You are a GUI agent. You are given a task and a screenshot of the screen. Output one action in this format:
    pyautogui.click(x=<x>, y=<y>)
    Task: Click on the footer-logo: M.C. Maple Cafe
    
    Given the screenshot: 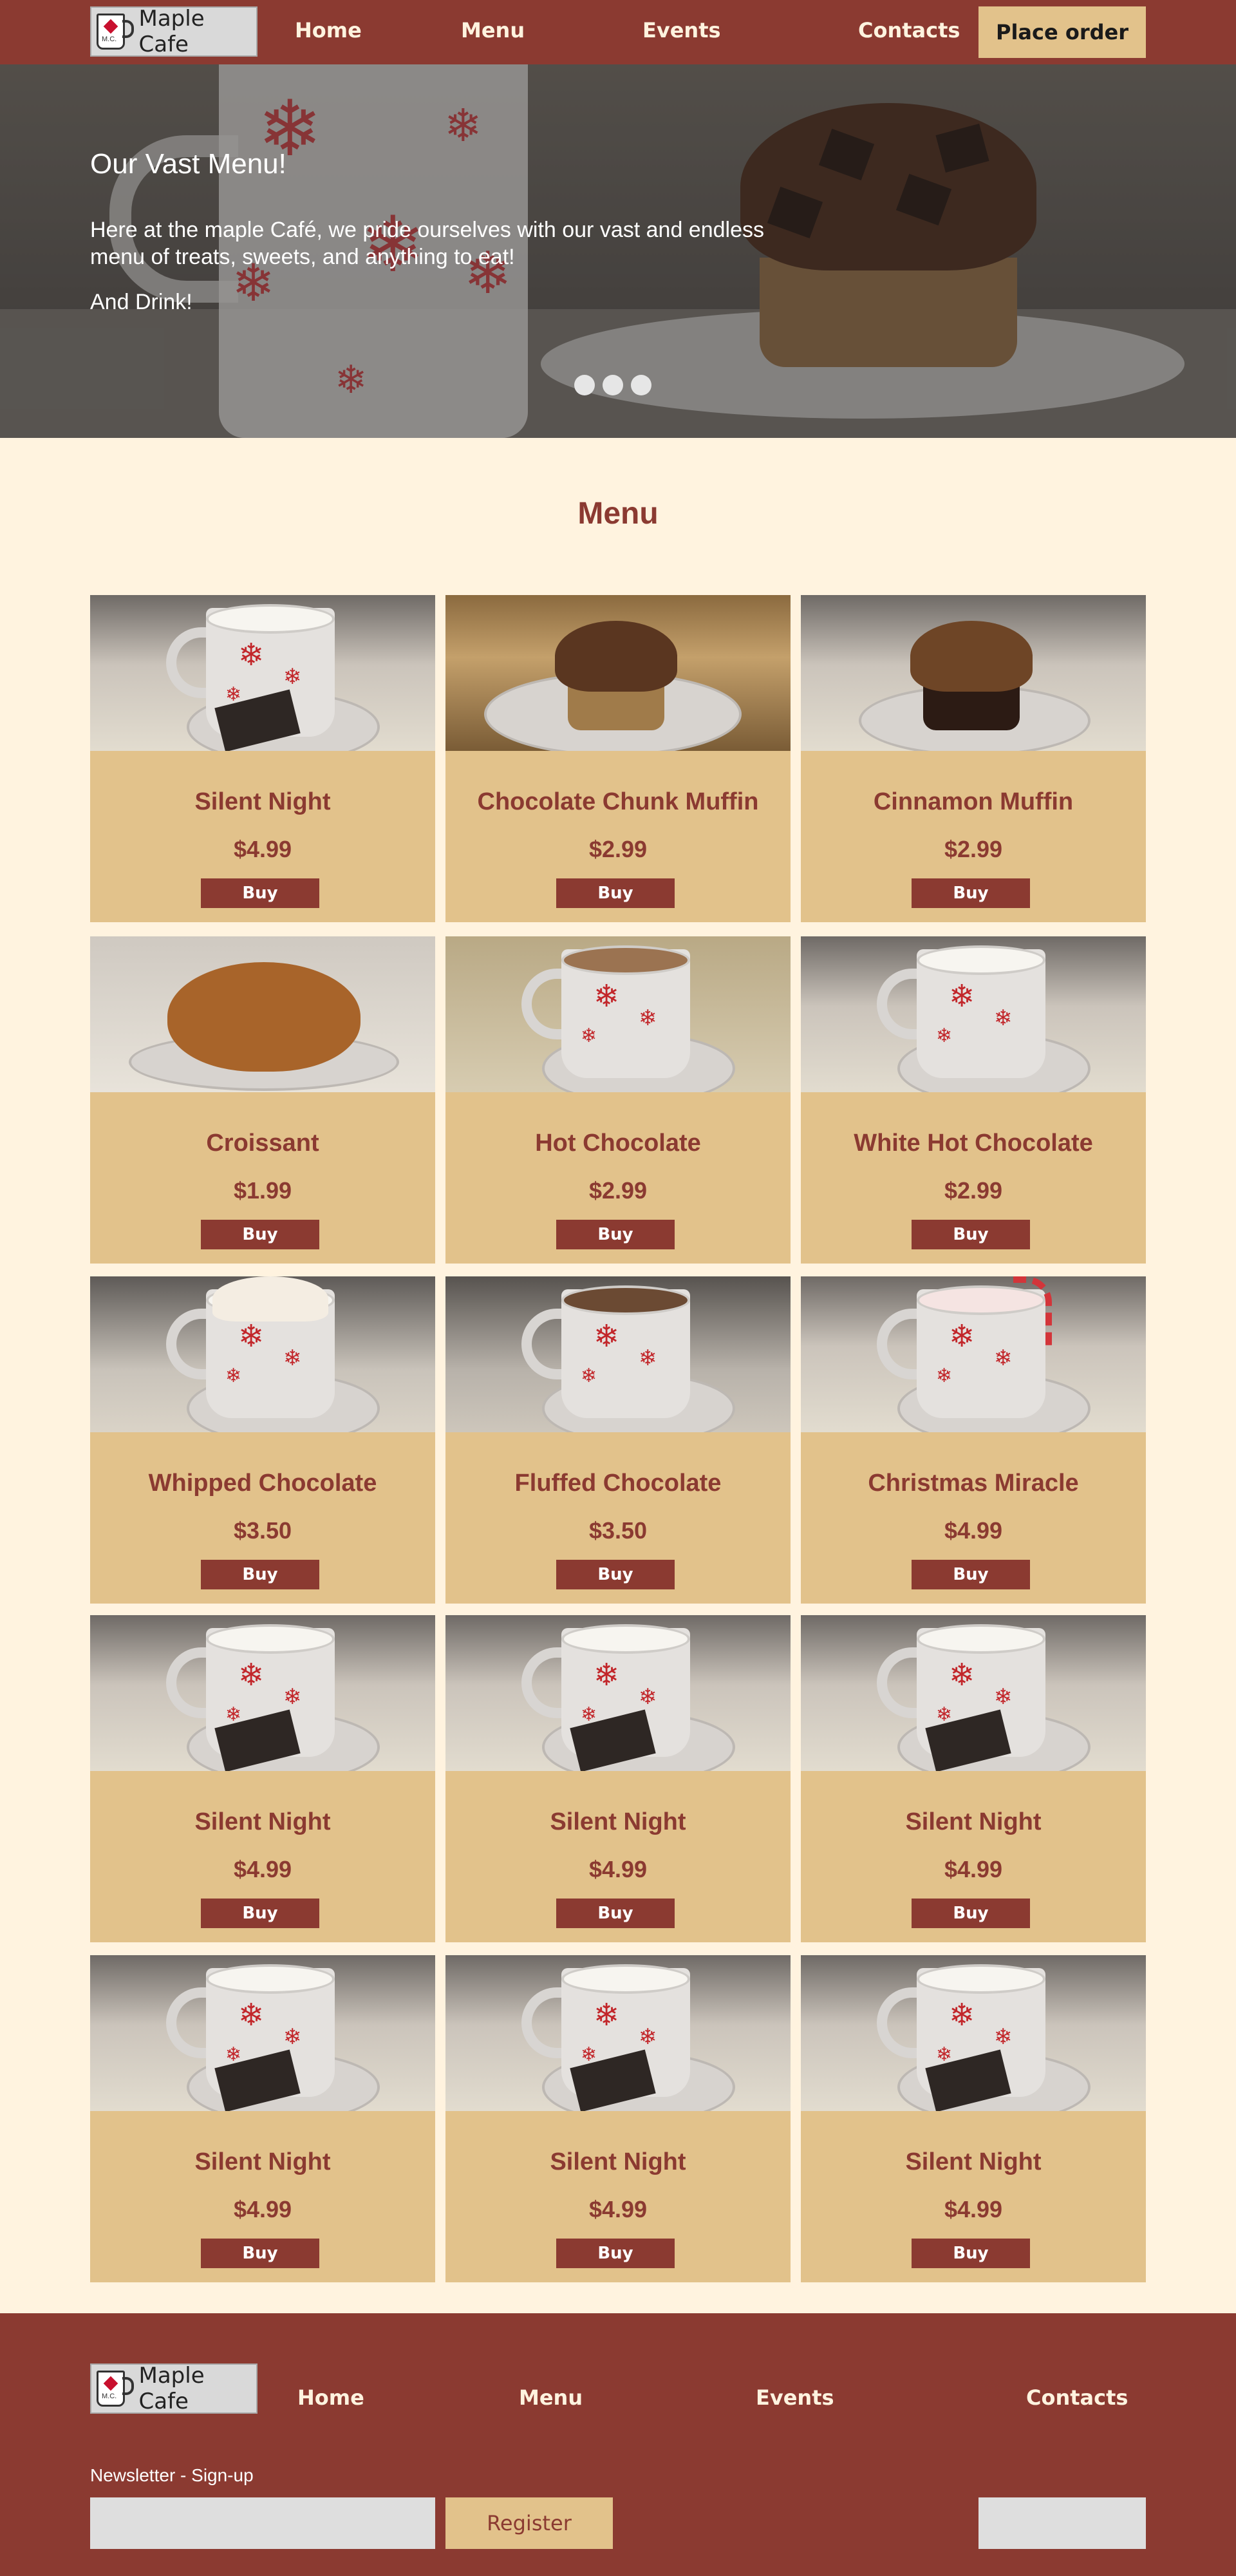 What is the action you would take?
    pyautogui.click(x=174, y=2388)
    